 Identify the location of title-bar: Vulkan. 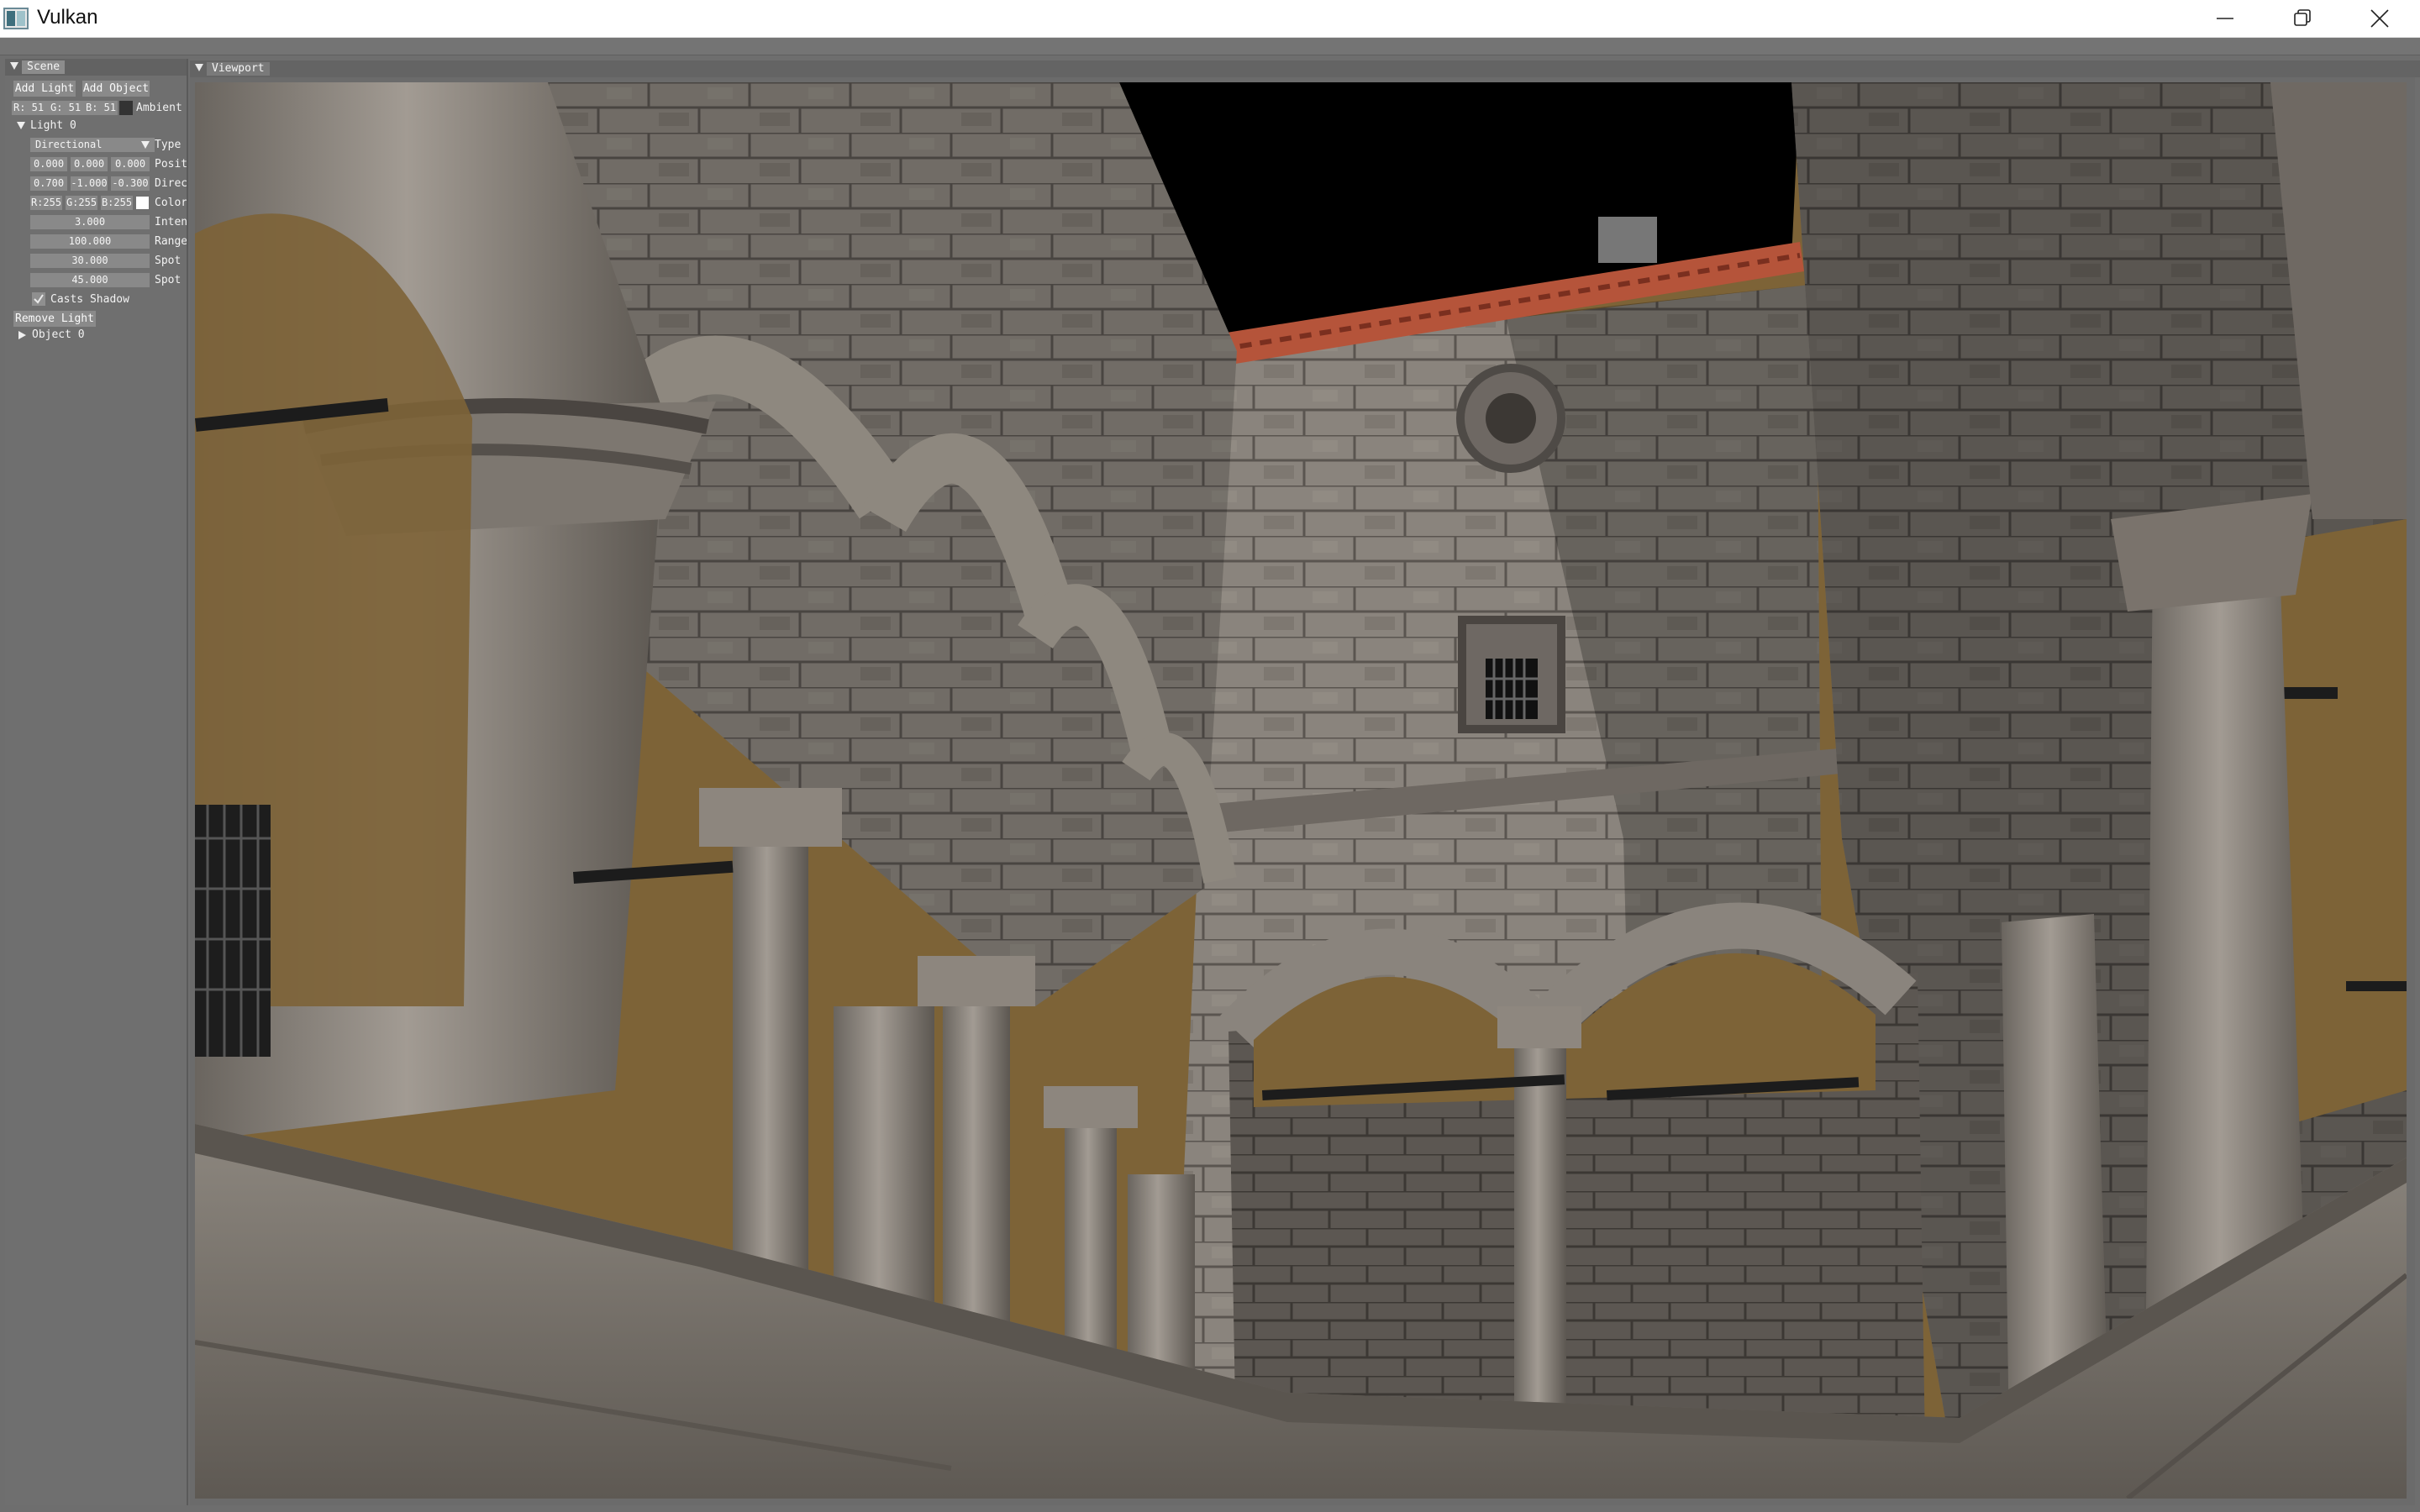
(1210, 19).